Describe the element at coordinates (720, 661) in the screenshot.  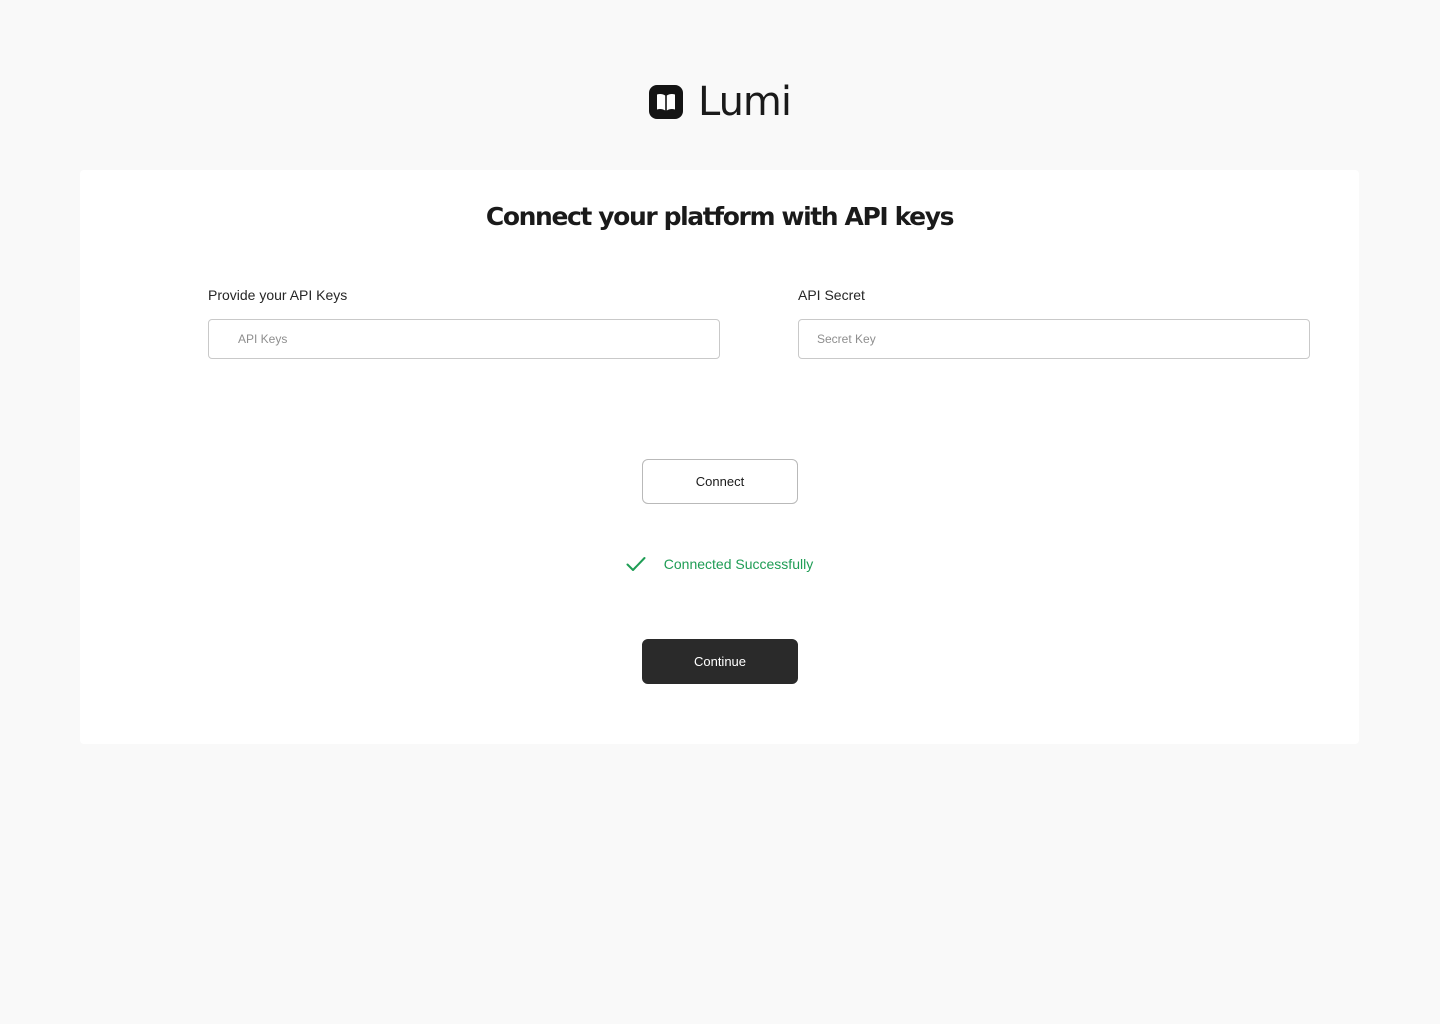
I see `continue-button: Continue` at that location.